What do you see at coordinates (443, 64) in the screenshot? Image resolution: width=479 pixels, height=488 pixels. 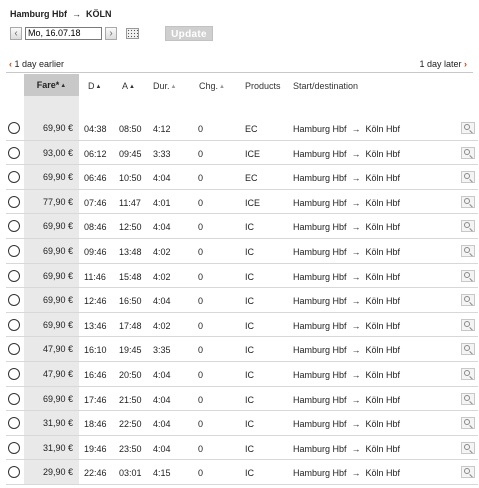 I see `later-day-link: 1 day later ›` at bounding box center [443, 64].